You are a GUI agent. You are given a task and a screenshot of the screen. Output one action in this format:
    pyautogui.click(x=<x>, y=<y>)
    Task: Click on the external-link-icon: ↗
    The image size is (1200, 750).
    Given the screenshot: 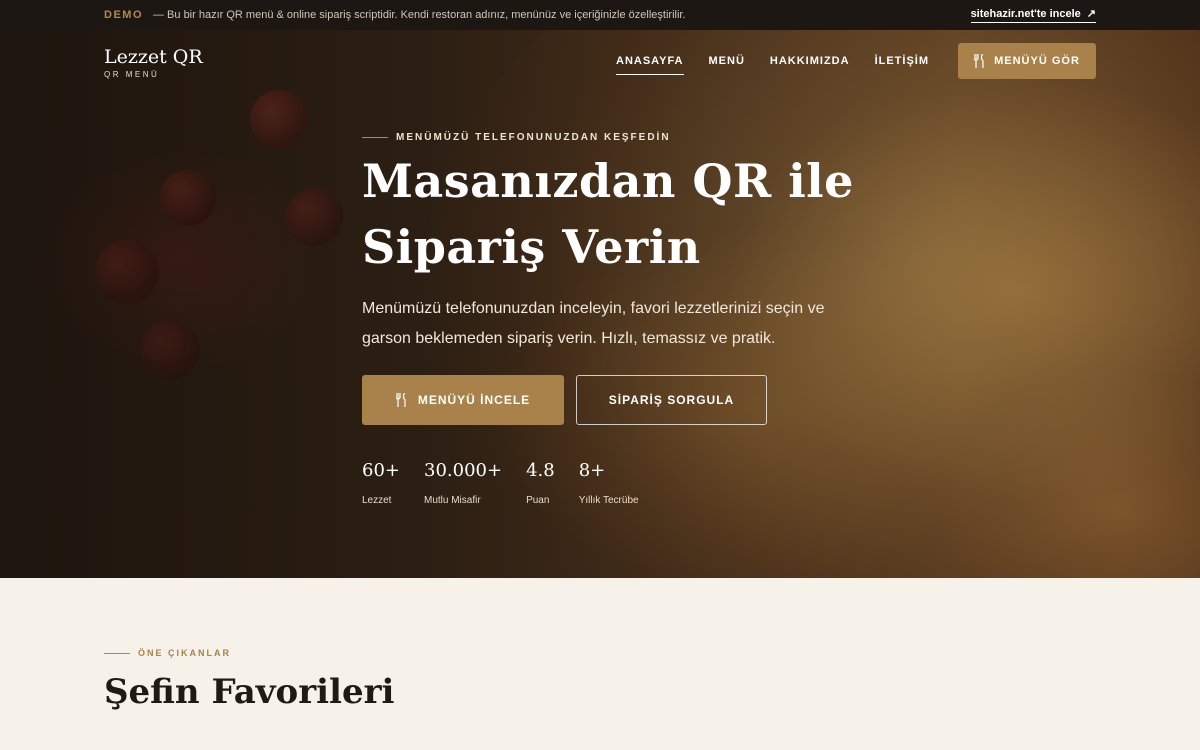 What is the action you would take?
    pyautogui.click(x=1091, y=14)
    